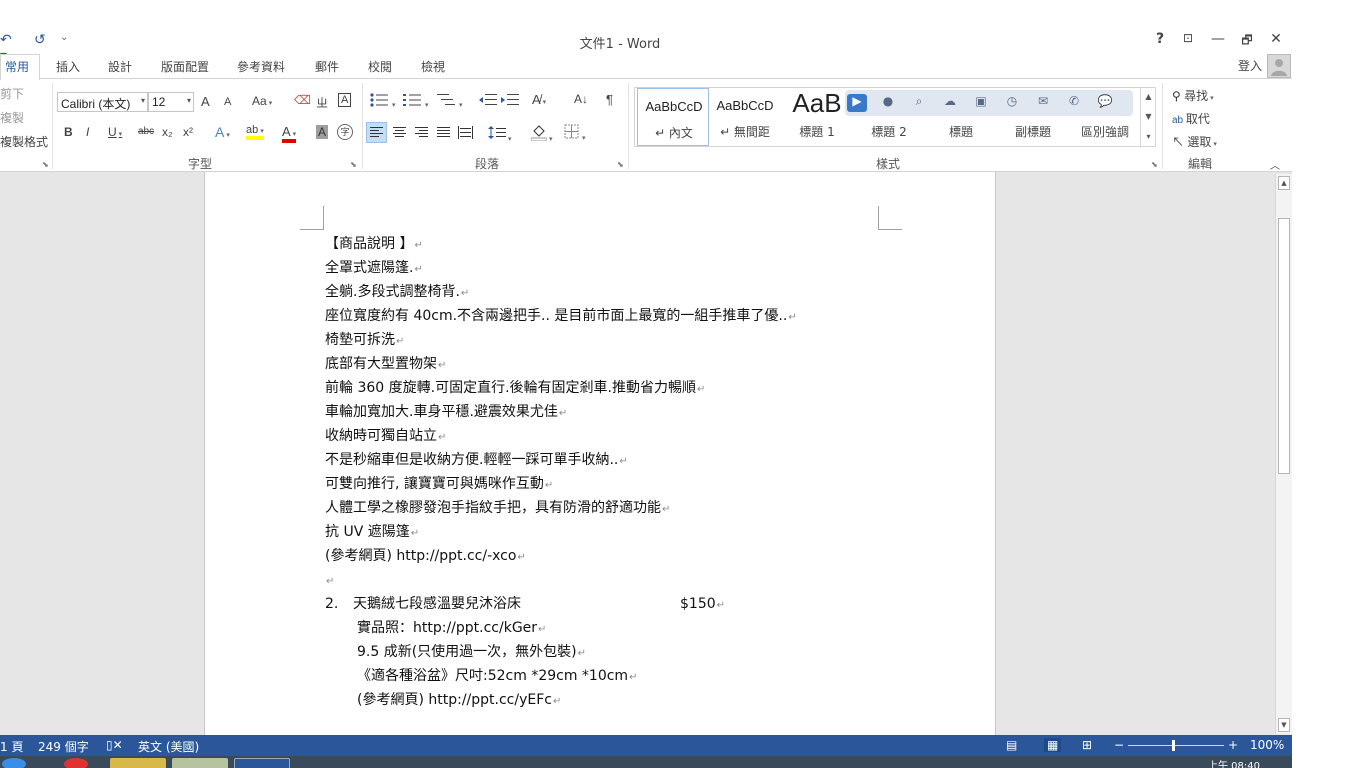  Describe the element at coordinates (262, 101) in the screenshot. I see `change-case-button: Aa ▾` at that location.